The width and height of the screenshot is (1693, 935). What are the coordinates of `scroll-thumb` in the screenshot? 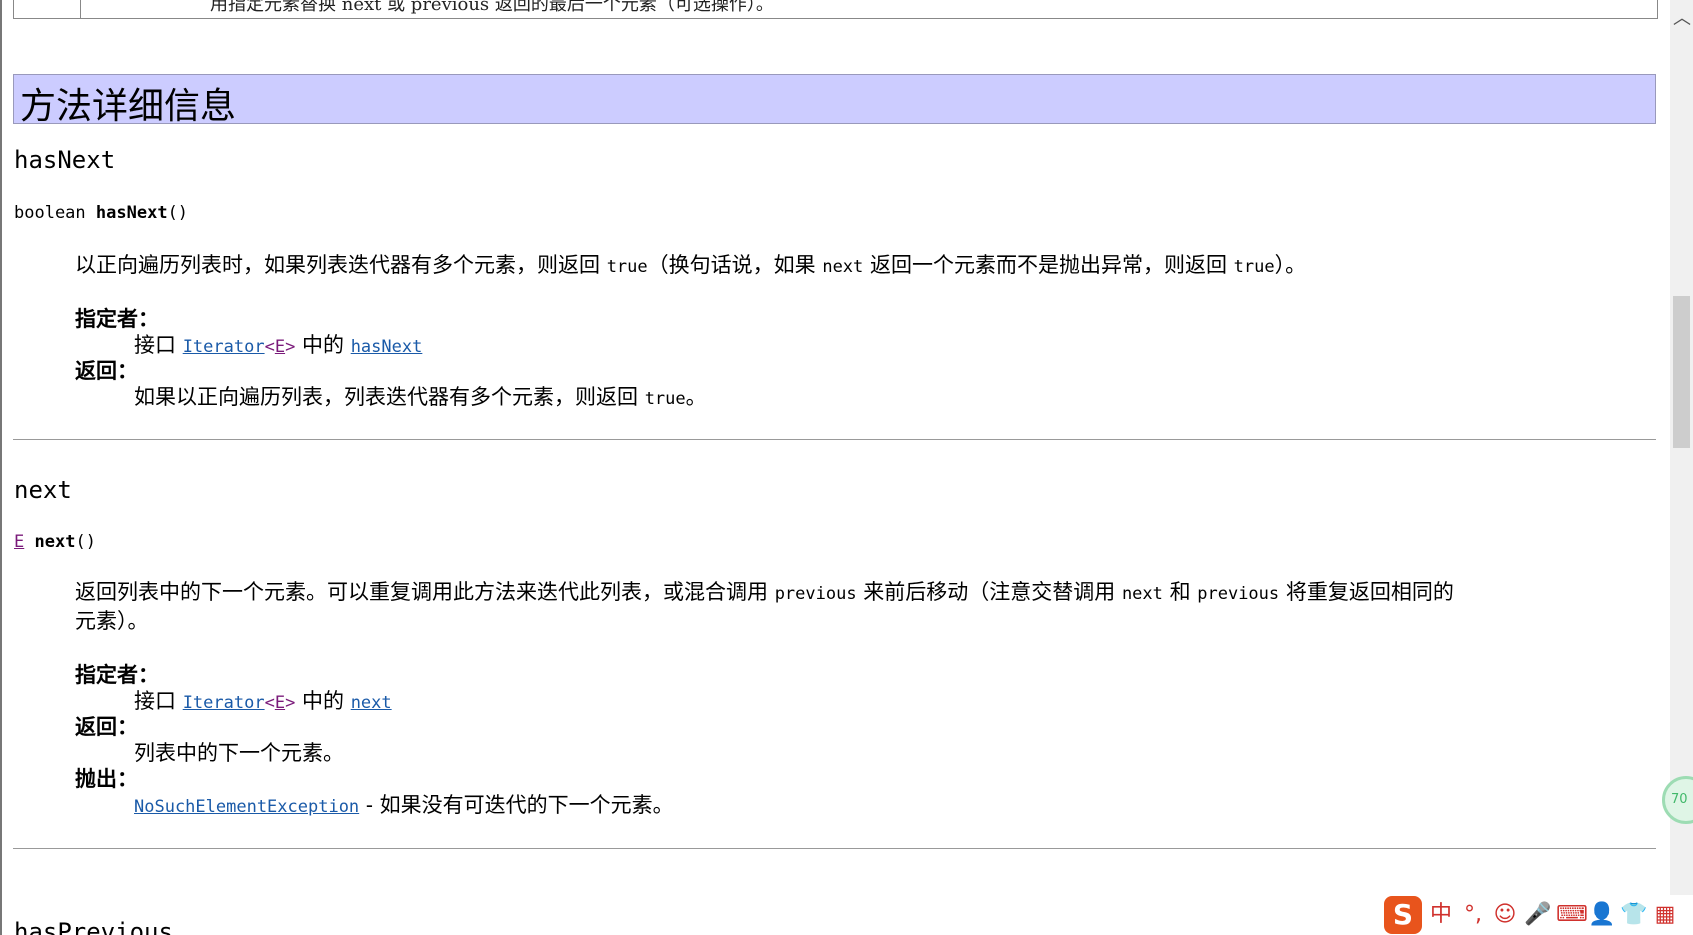 It's located at (1681, 372).